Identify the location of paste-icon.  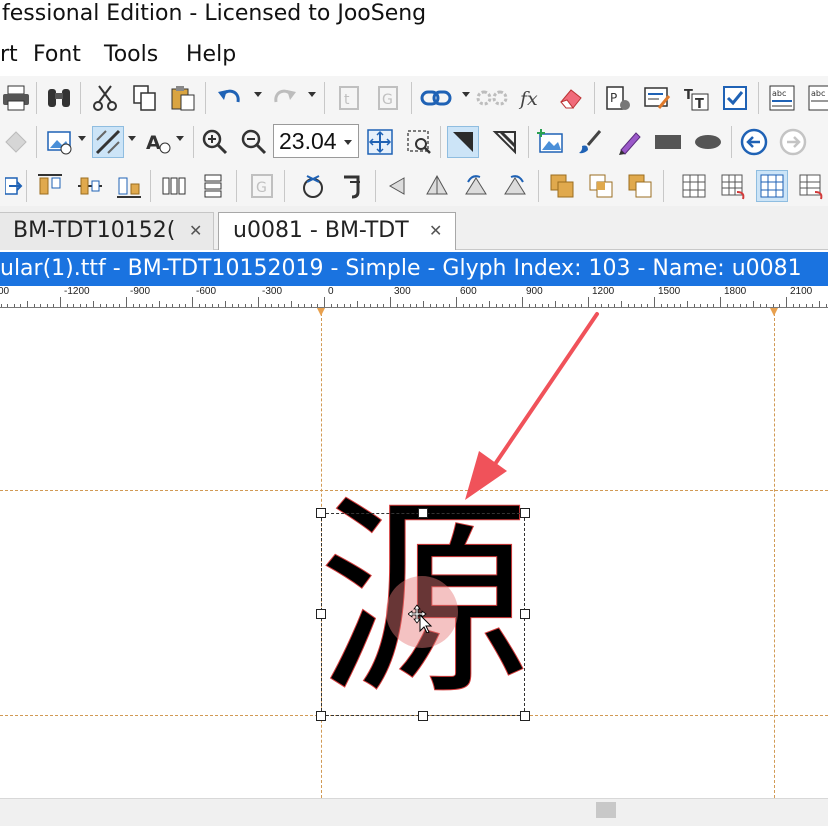
(183, 98).